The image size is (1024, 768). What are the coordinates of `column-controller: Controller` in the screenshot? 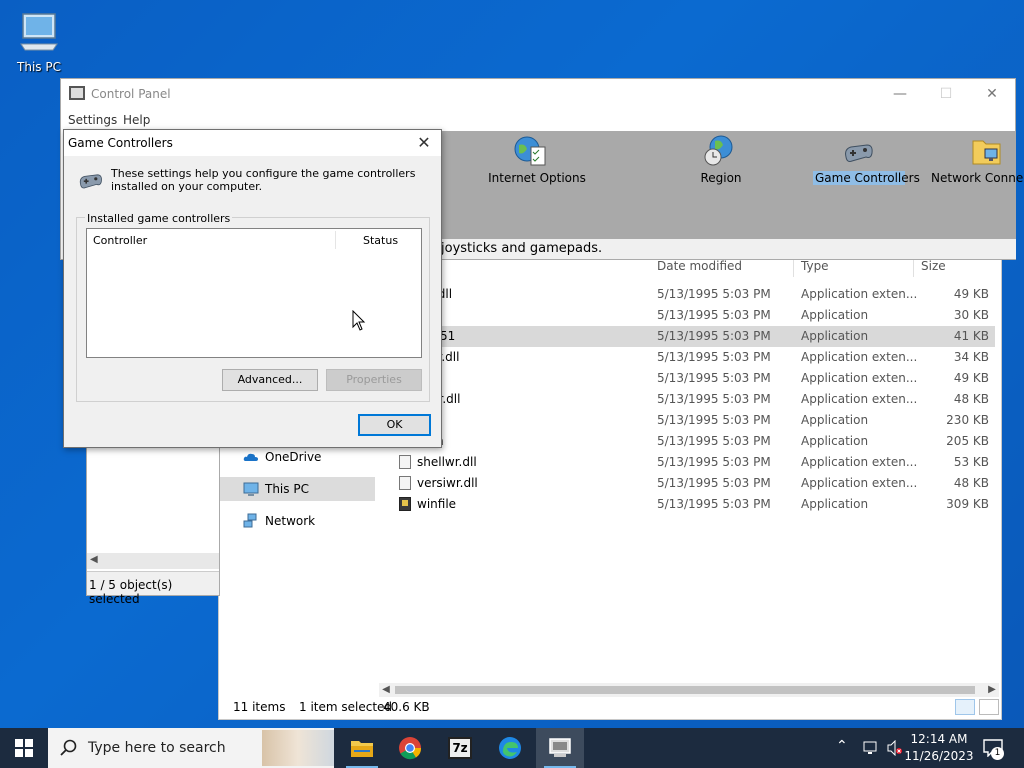 It's located at (120, 240).